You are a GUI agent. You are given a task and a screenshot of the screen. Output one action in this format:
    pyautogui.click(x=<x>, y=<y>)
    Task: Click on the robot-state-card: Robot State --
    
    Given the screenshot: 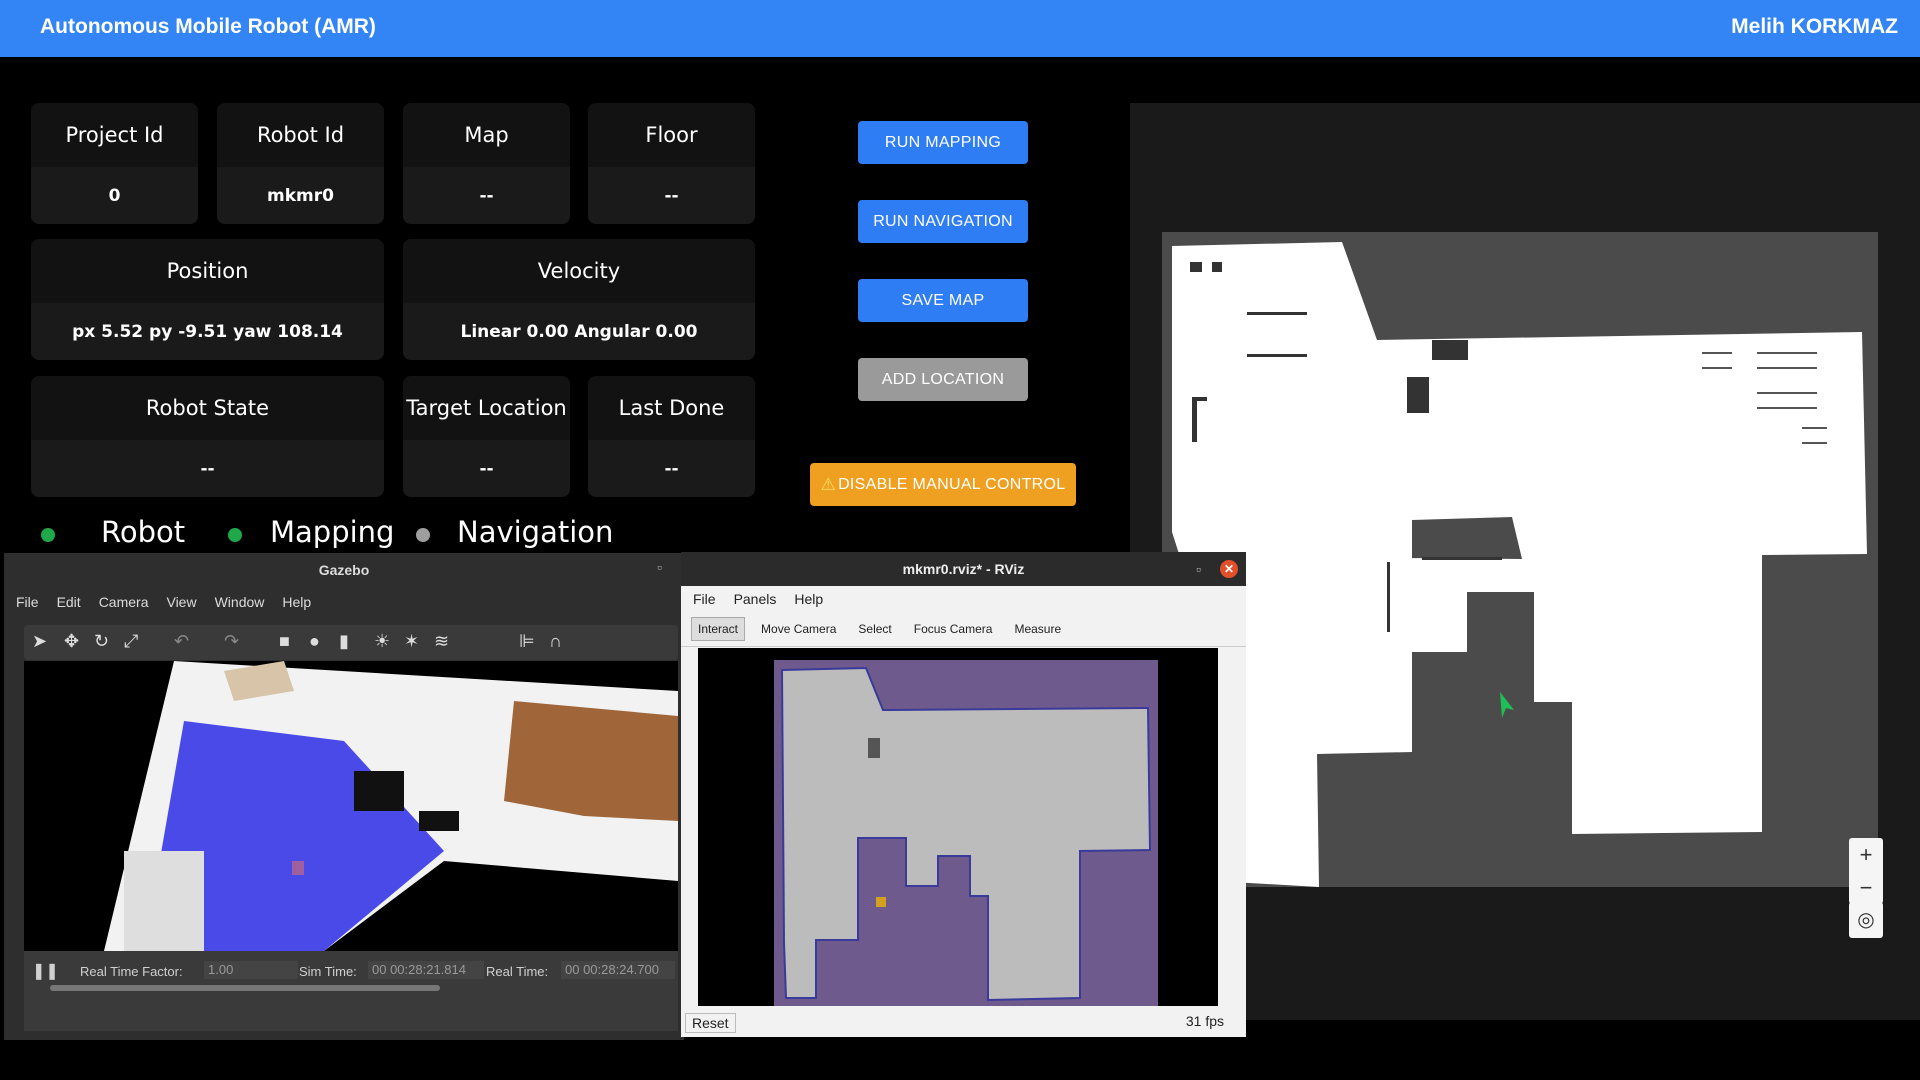 What is the action you would take?
    pyautogui.click(x=207, y=436)
    